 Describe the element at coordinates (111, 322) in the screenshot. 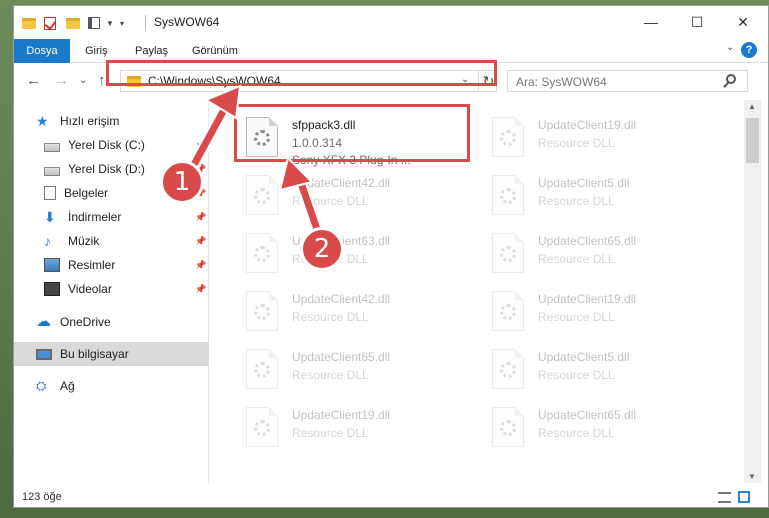

I see `sidebar-item-onedrive: ☁ OneDrive` at that location.